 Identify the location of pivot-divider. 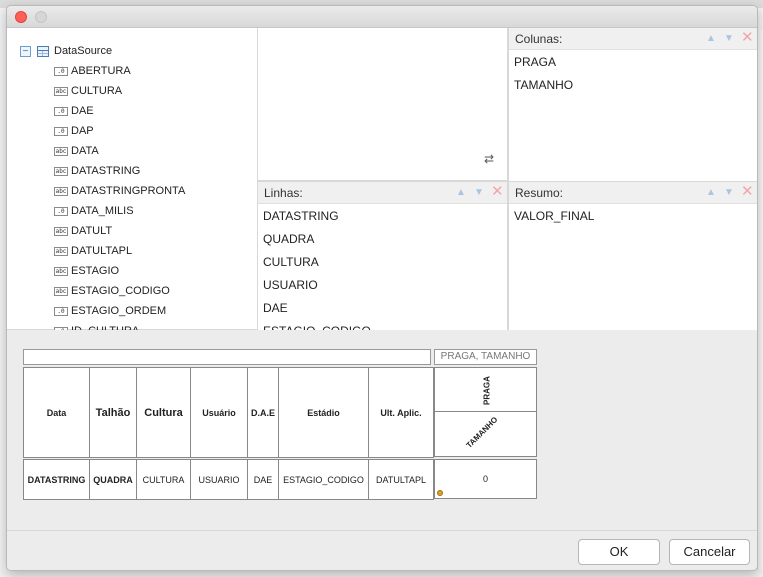
(485, 411).